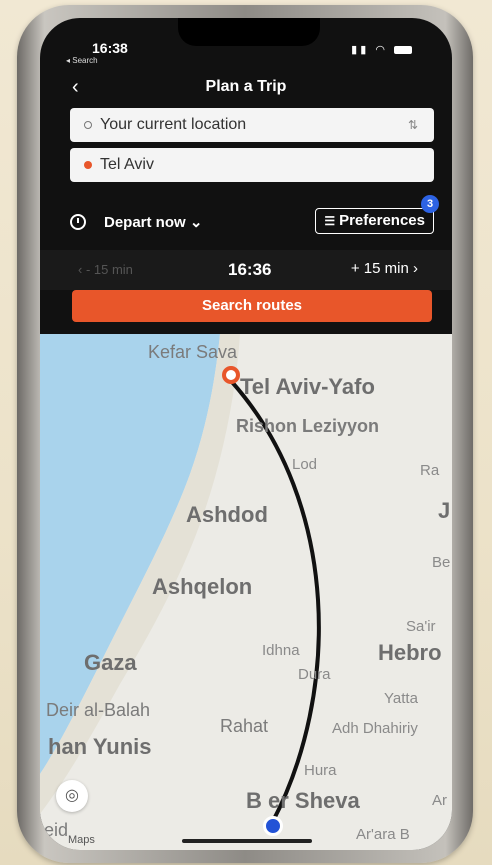 This screenshot has width=492, height=865. Describe the element at coordinates (72, 796) in the screenshot. I see `locate-me-icon: ◎` at that location.